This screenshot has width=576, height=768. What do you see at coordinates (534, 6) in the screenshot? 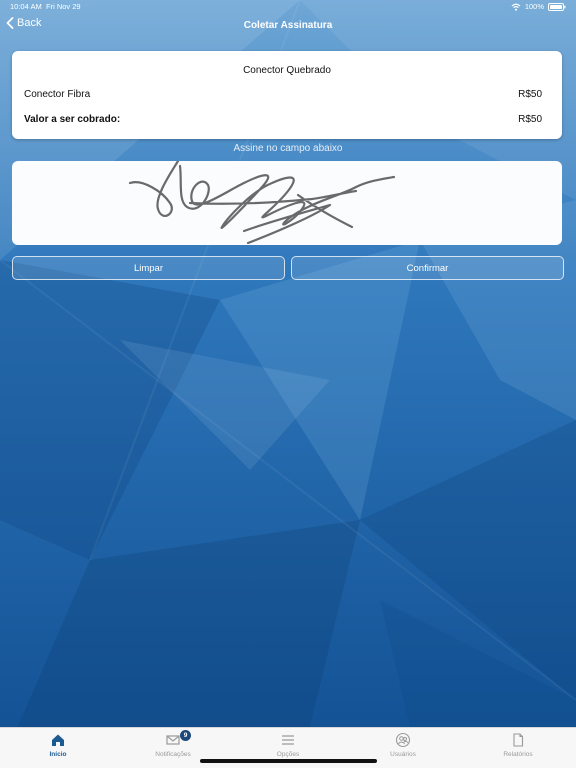
I see `battery-percent: 100%` at bounding box center [534, 6].